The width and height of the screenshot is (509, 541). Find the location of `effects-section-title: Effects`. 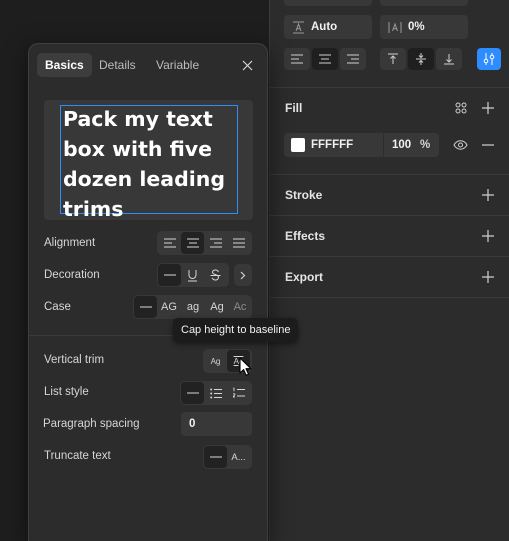

effects-section-title: Effects is located at coordinates (305, 236).